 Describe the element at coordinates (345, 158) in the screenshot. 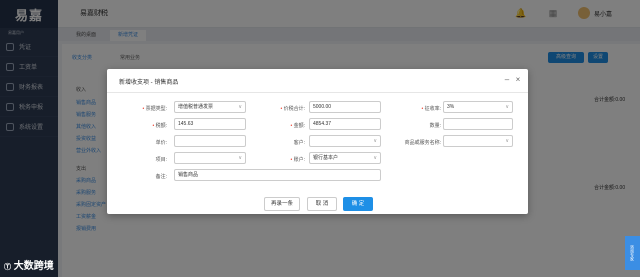

I see `account-select: 银行基本户 ∨` at that location.